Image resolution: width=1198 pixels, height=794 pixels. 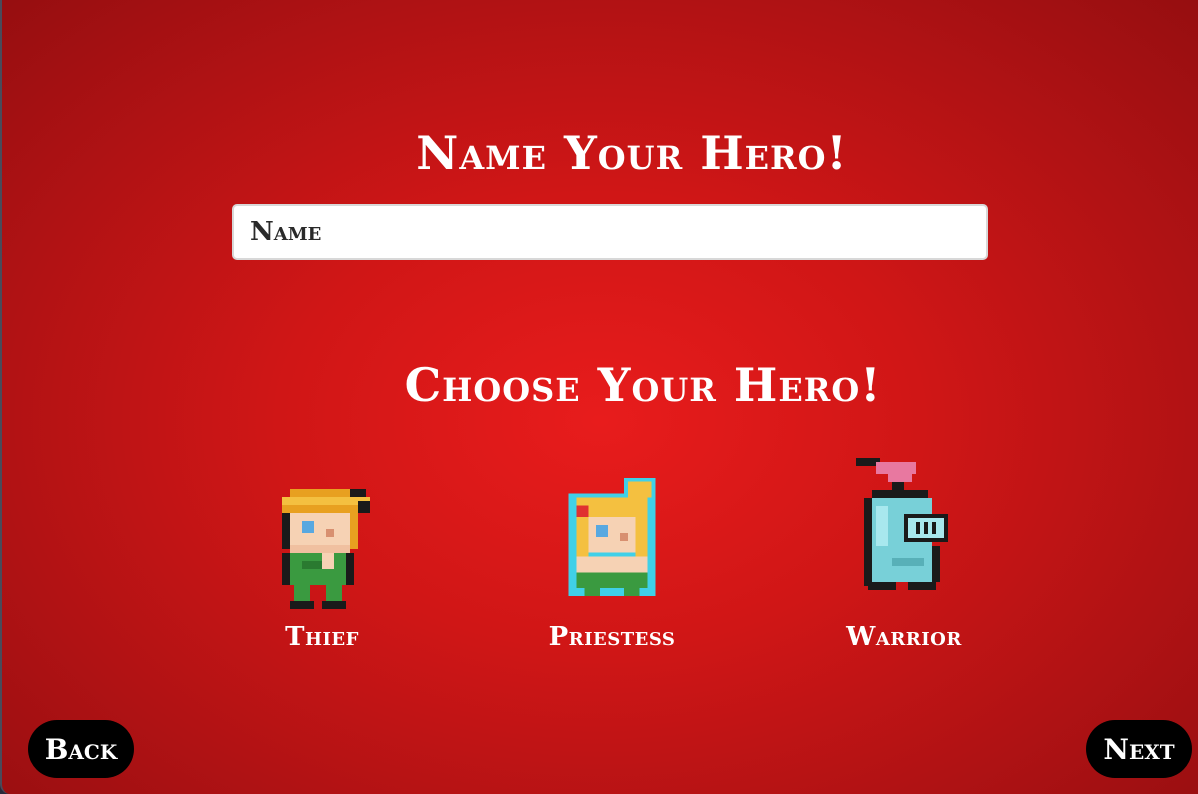 I want to click on hero-option-priestess: Priestess, so click(x=612, y=562).